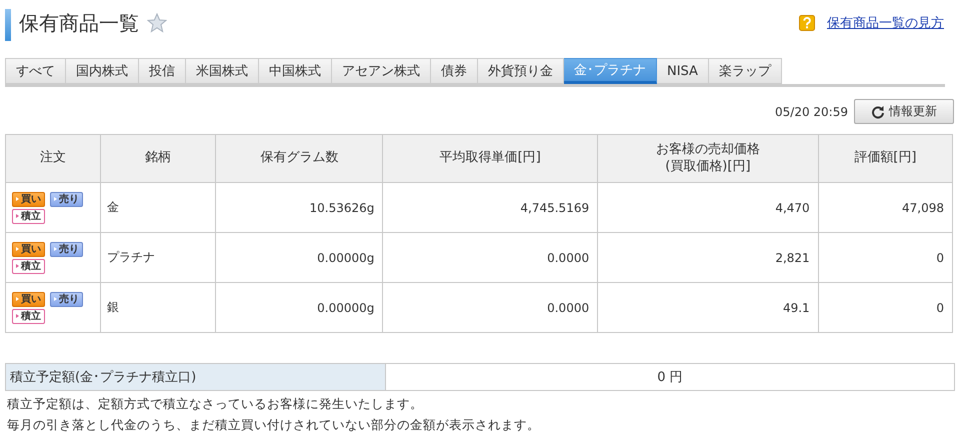  What do you see at coordinates (53, 158) in the screenshot?
I see `column-header: 注文` at bounding box center [53, 158].